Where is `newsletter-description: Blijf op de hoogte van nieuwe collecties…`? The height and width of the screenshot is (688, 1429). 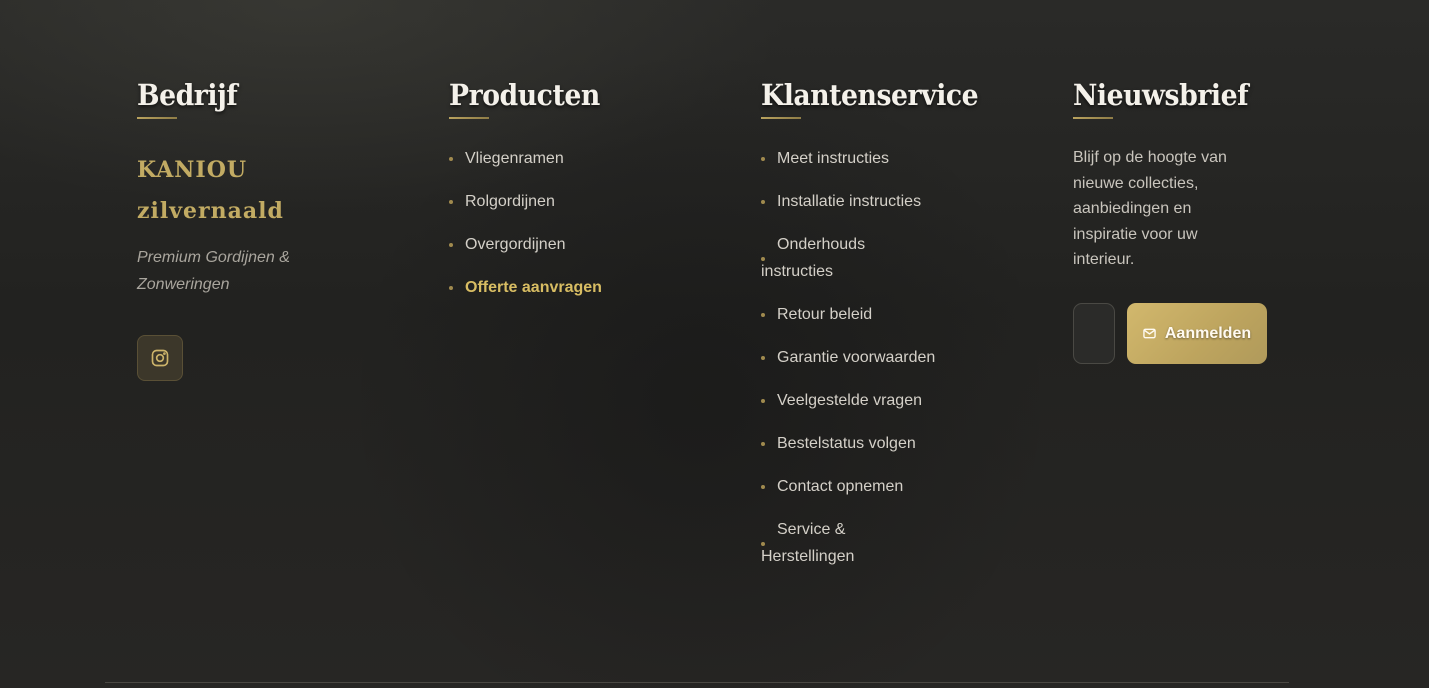 newsletter-description: Blijf op de hoogte van nieuwe collecties… is located at coordinates (1150, 208).